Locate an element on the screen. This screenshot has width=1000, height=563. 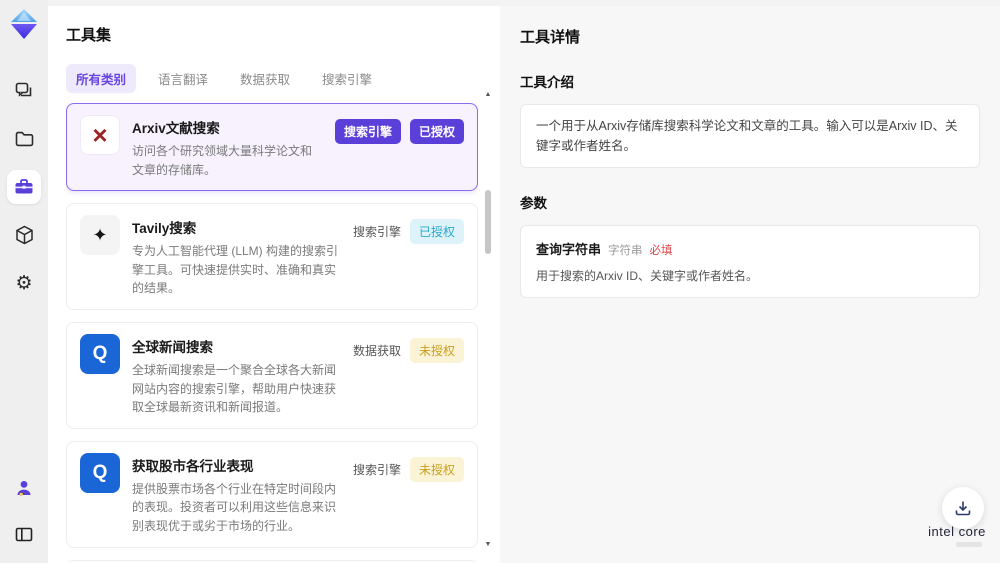
params-heading: 参数 is located at coordinates (533, 203).